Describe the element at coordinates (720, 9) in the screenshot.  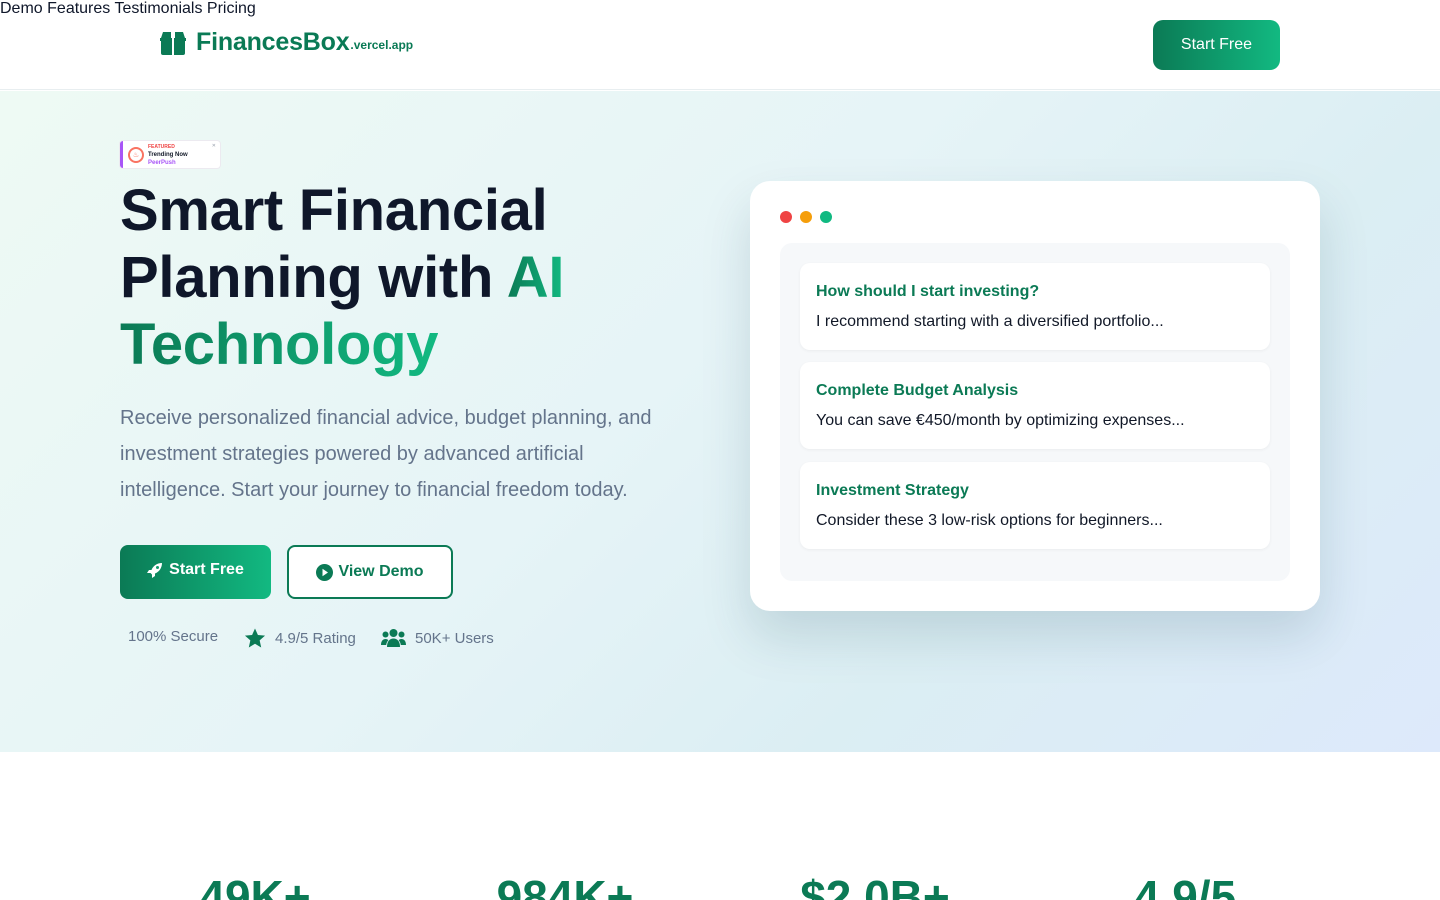
I see `main-nav: Demo Features Testimonials Pricing` at that location.